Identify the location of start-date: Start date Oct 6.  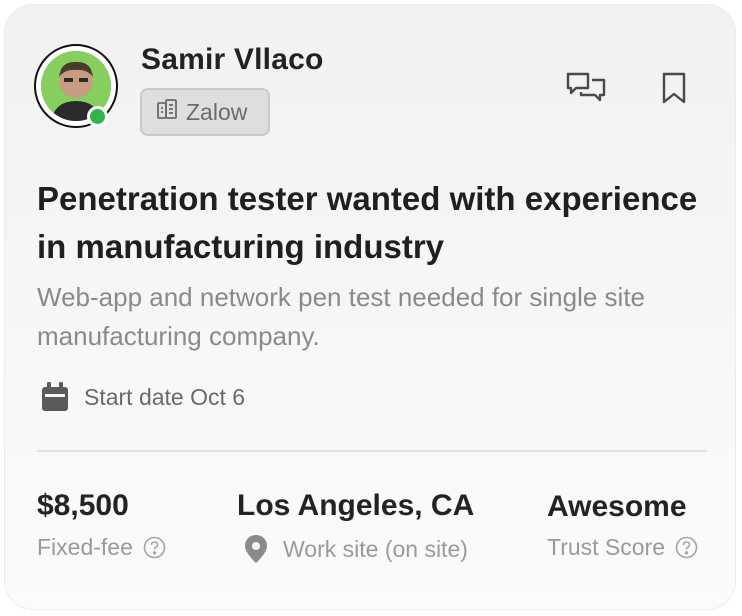
(142, 397).